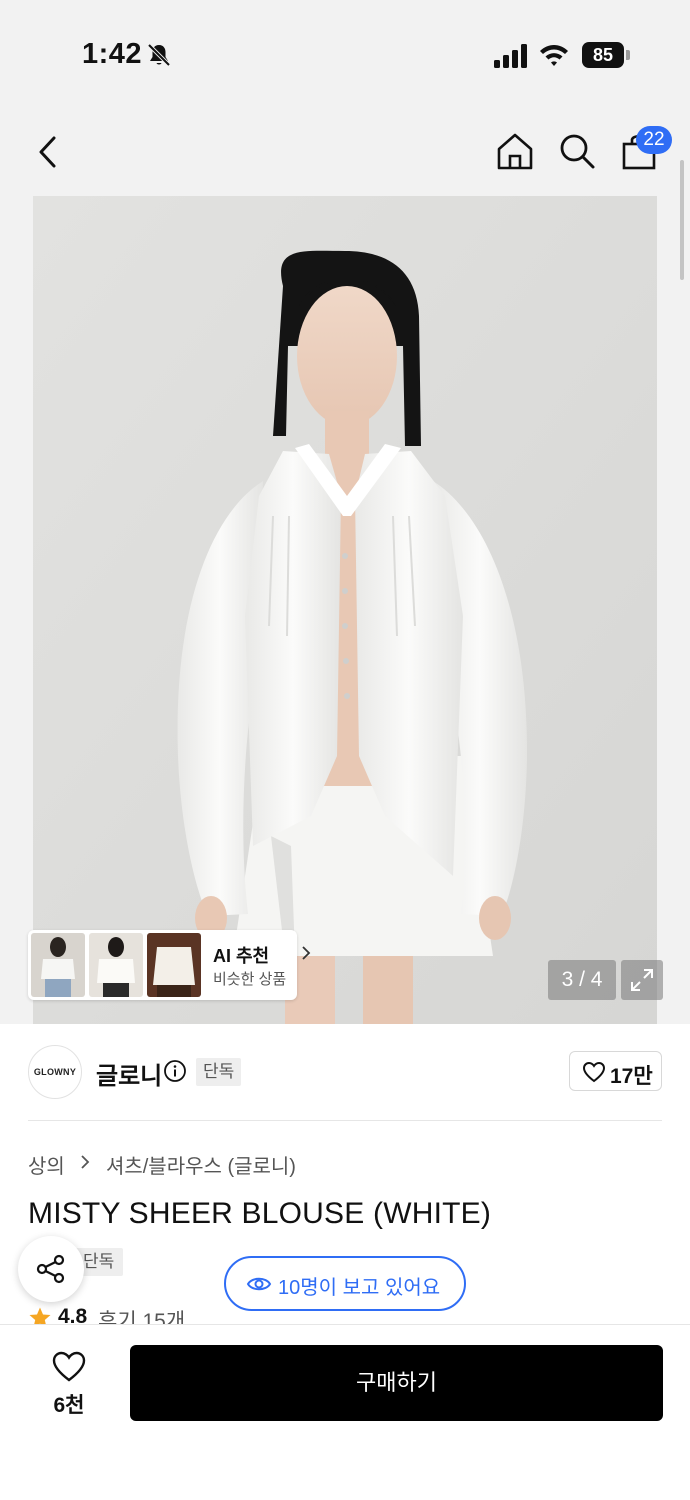  I want to click on info-icon, so click(175, 1071).